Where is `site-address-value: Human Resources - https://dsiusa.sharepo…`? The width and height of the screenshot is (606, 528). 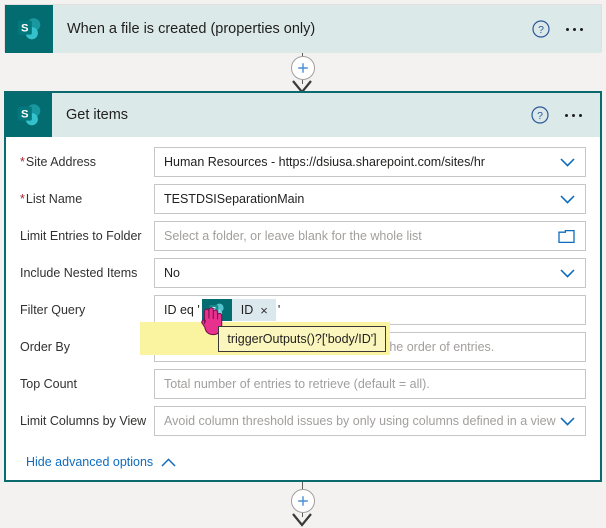
site-address-value: Human Resources - https://dsiusa.sharepo… is located at coordinates (324, 162).